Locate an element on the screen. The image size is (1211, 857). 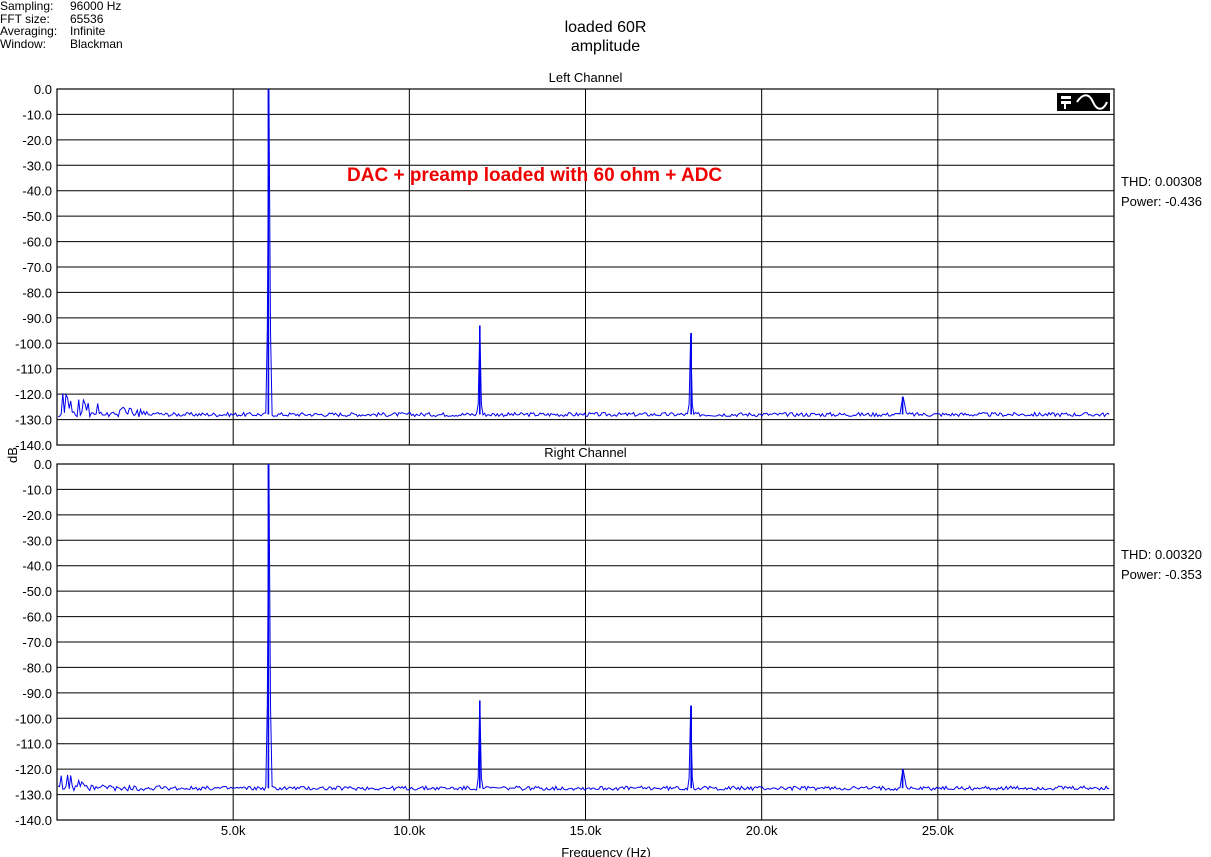
x-axis-label: Frequency (Hz) is located at coordinates (606, 851).